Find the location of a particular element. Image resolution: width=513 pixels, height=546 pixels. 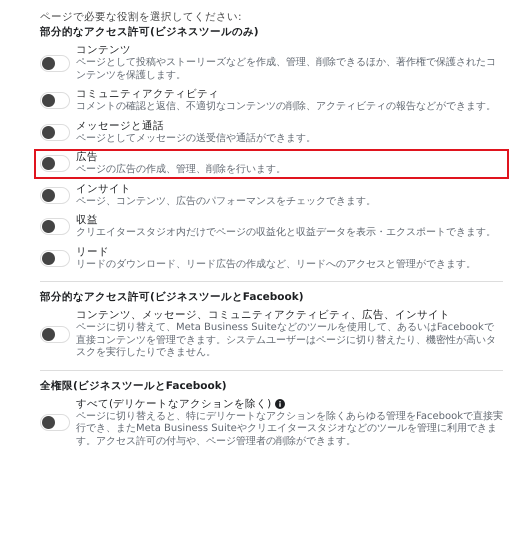

role-description: コメントの確認と返信、不適切なコンテンツの削除、アクティビティの報告などができます。 is located at coordinates (286, 107).